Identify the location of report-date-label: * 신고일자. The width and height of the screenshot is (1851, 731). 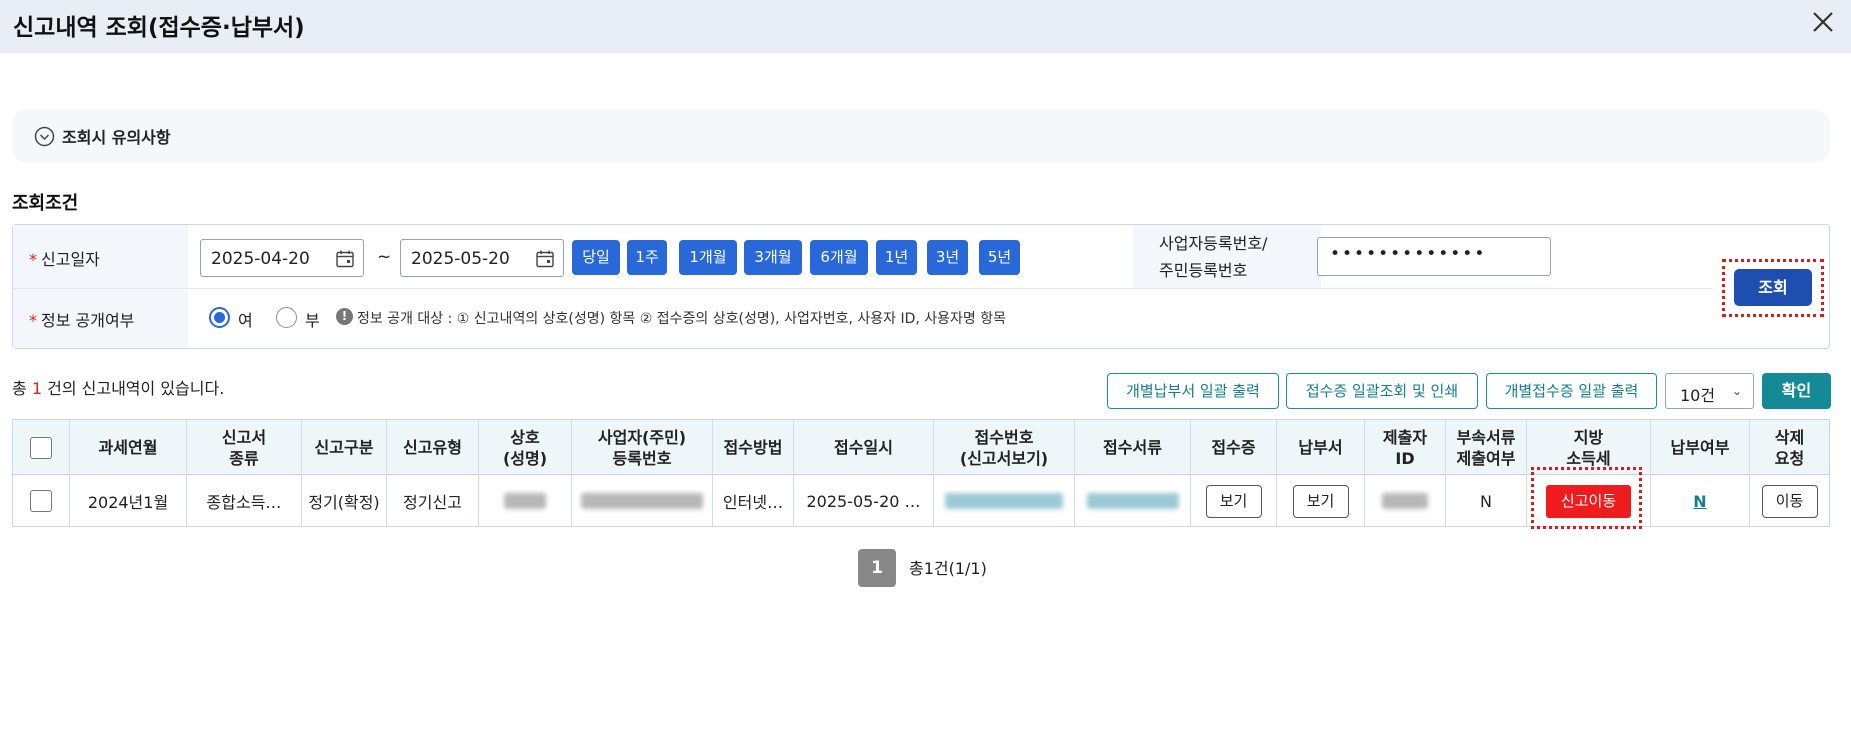
(64, 259).